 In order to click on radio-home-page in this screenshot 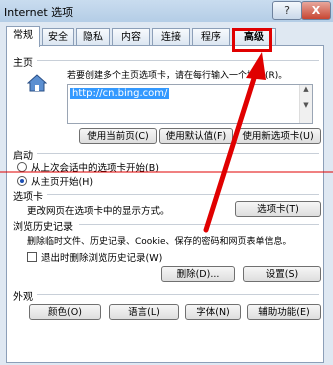, I will do `click(22, 181)`.